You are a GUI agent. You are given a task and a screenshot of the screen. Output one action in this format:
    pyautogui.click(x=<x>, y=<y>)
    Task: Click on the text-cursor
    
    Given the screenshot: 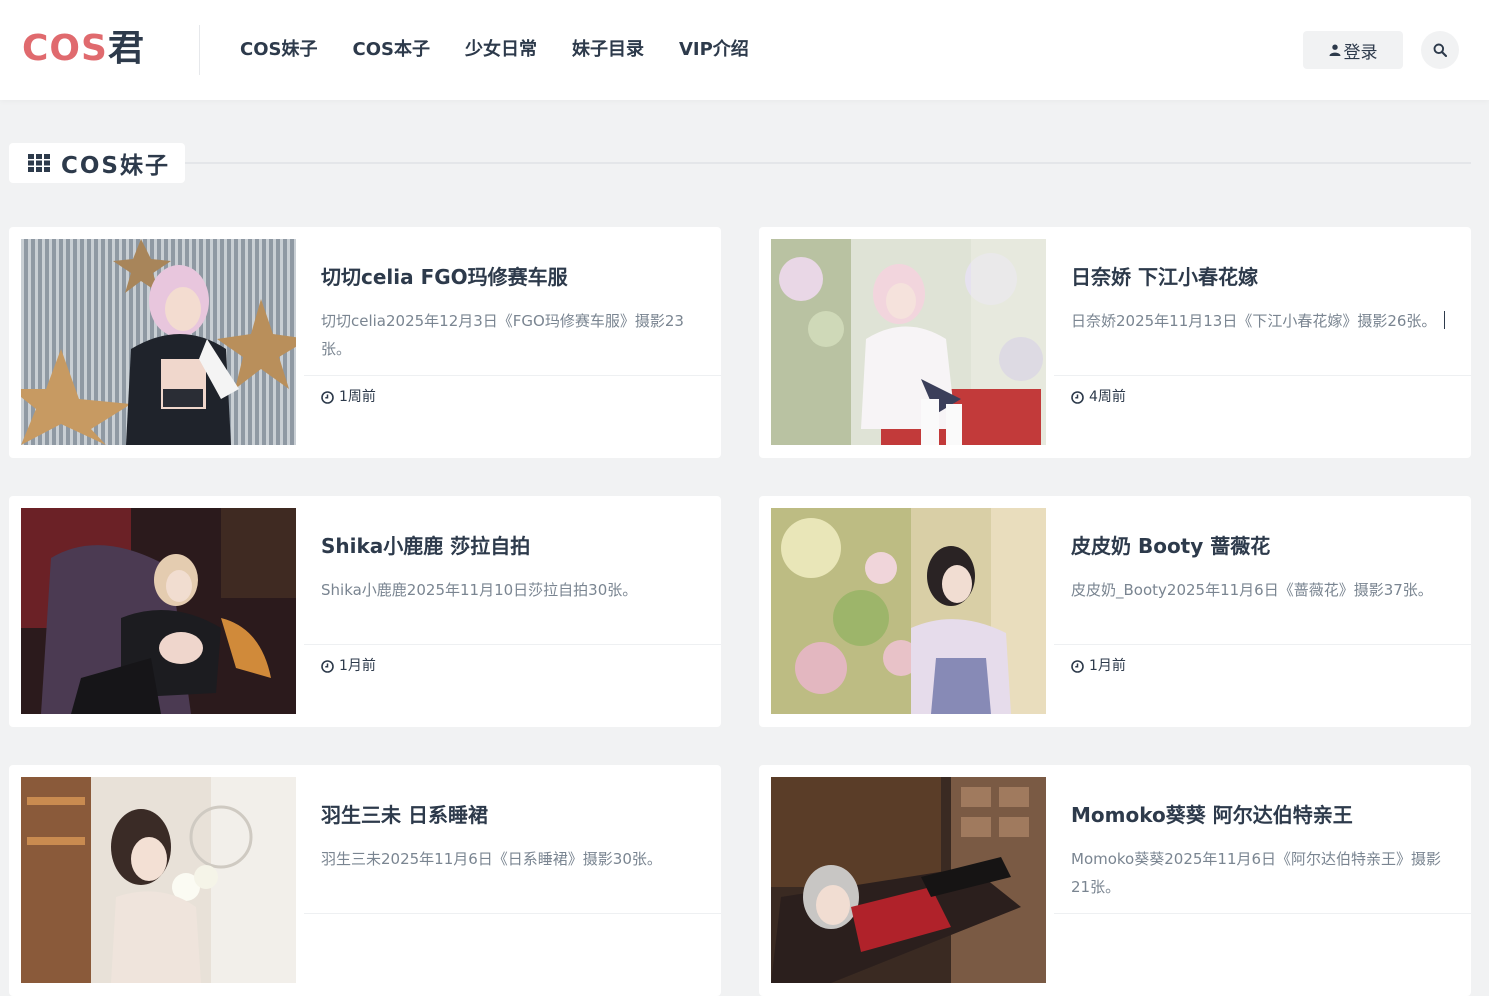 What is the action you would take?
    pyautogui.click(x=1445, y=320)
    